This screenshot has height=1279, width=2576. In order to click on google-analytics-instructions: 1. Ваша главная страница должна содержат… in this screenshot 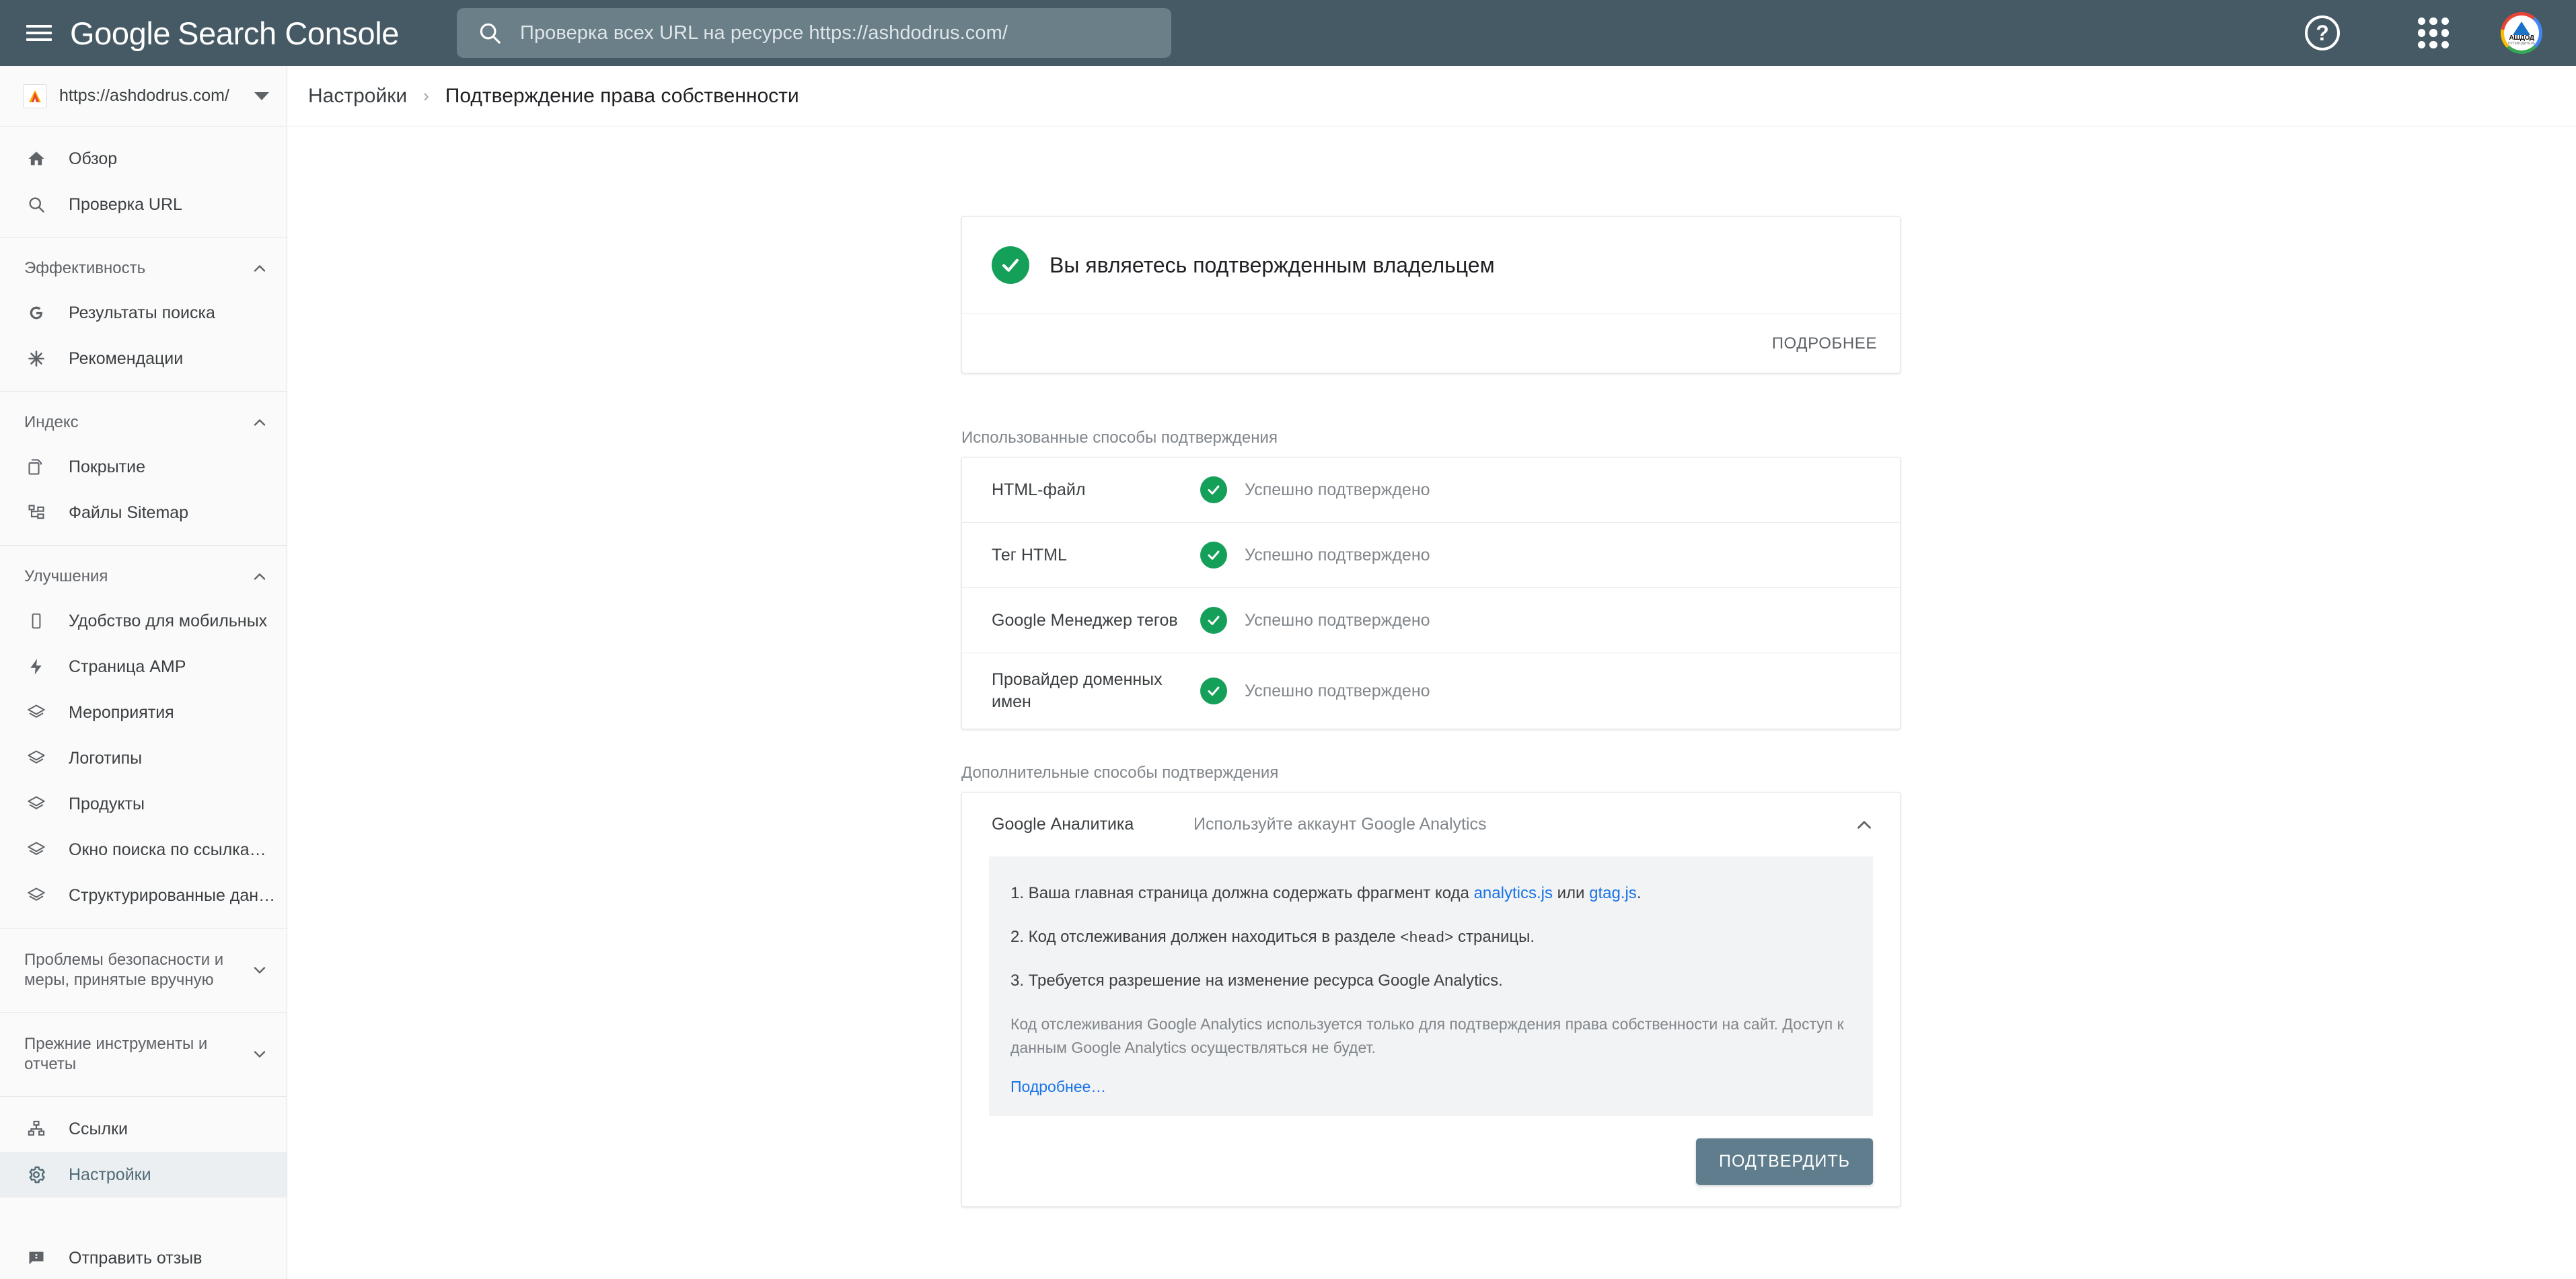, I will do `click(1431, 987)`.